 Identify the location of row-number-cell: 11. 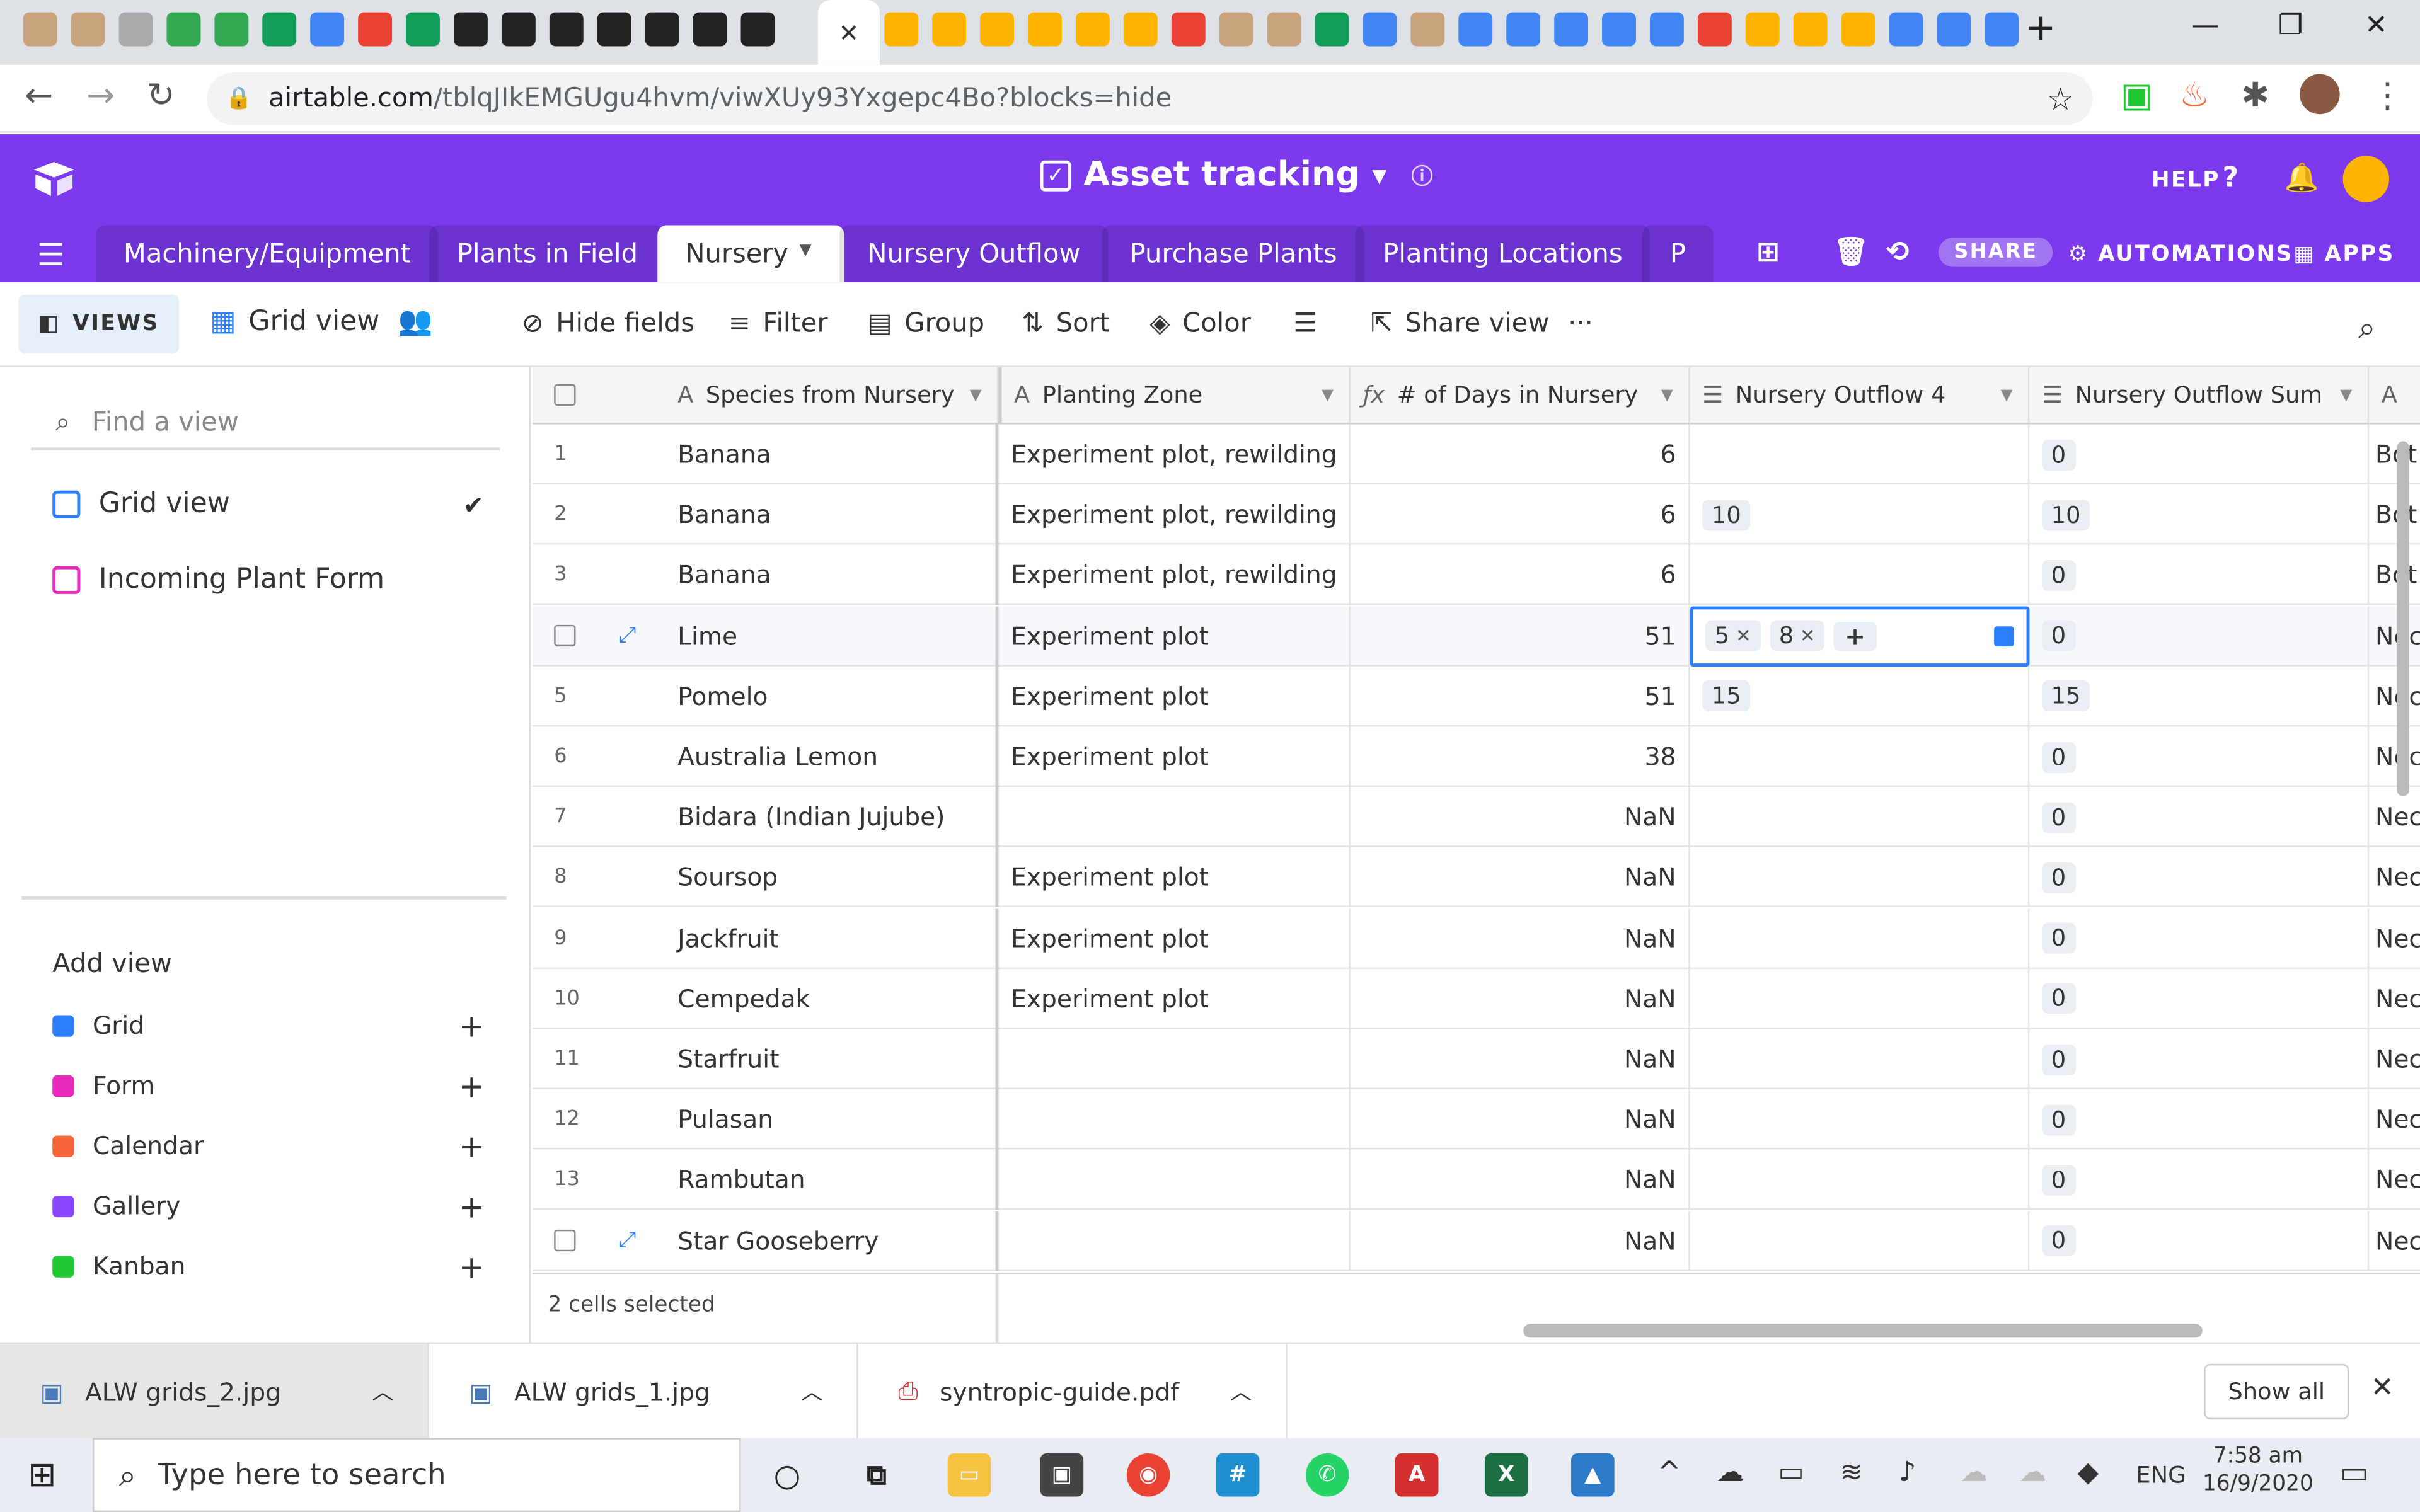
(599, 1059).